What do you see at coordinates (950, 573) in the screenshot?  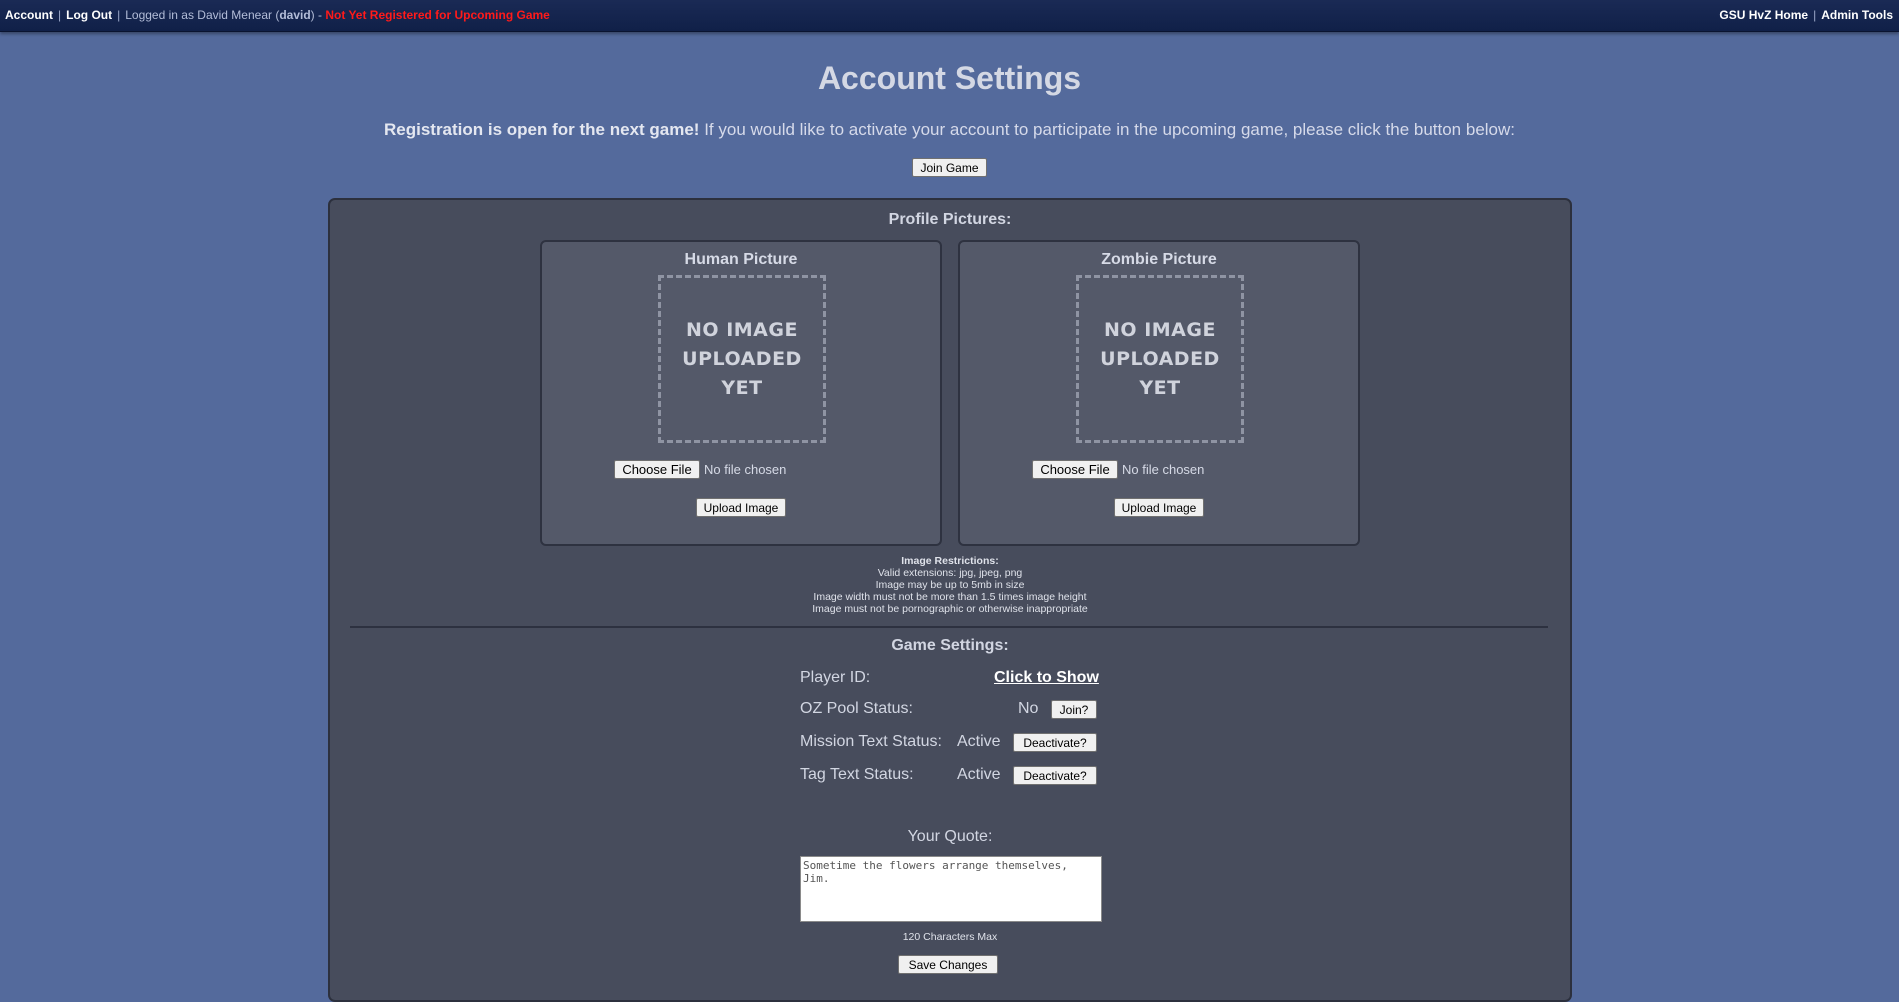 I see `restriction-line: Valid extensions: jpg, jpeg, png` at bounding box center [950, 573].